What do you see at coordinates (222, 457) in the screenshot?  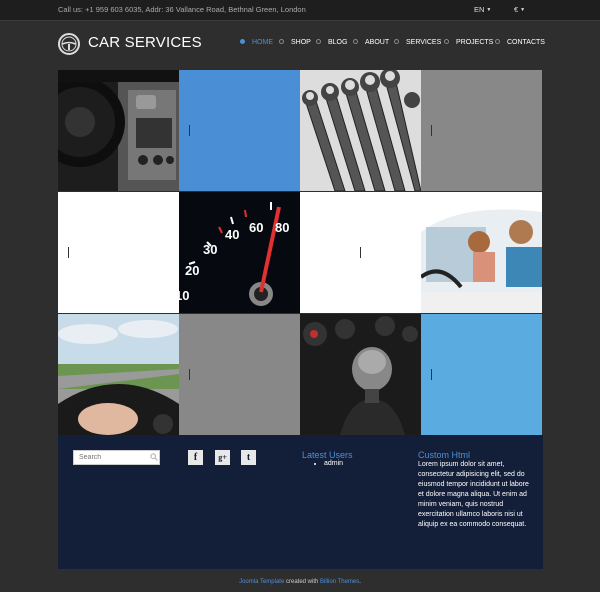 I see `google-plus-icon: g+` at bounding box center [222, 457].